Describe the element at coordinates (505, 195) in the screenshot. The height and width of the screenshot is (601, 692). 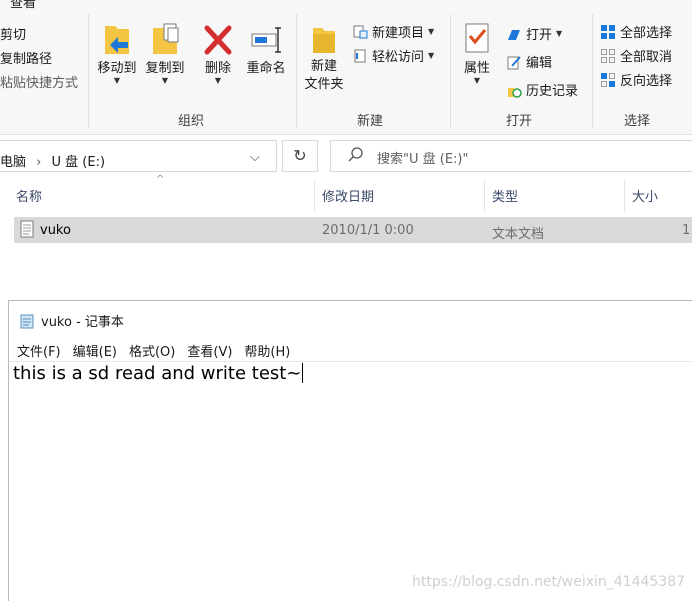
I see `column-header-type: 类型` at that location.